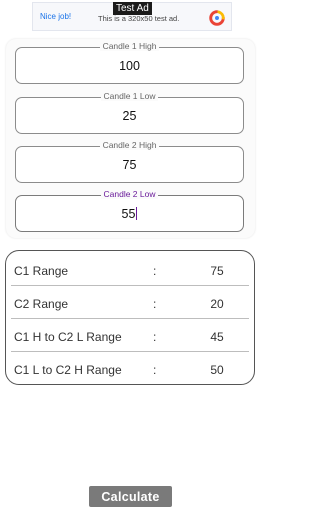  Describe the element at coordinates (139, 18) in the screenshot. I see `ad-body-text: This is a 320x50 test ad.` at that location.